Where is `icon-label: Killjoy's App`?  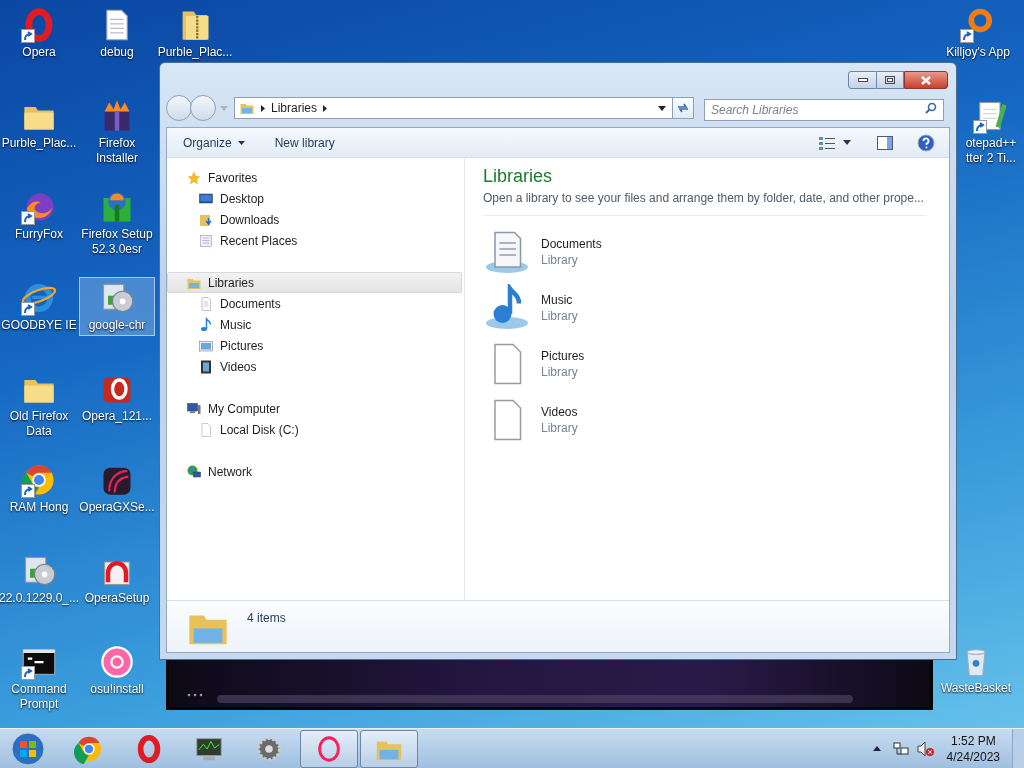 icon-label: Killjoy's App is located at coordinates (978, 52).